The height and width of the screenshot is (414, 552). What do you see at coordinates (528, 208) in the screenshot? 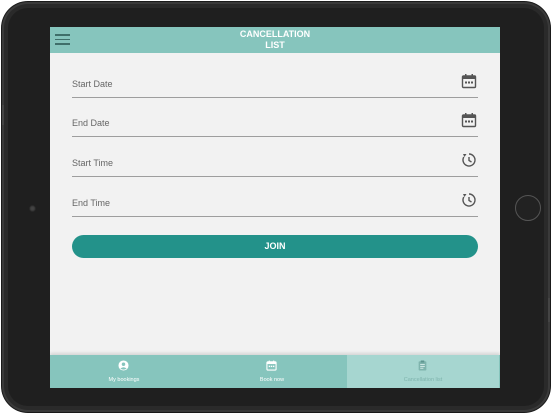
I see `home-button` at bounding box center [528, 208].